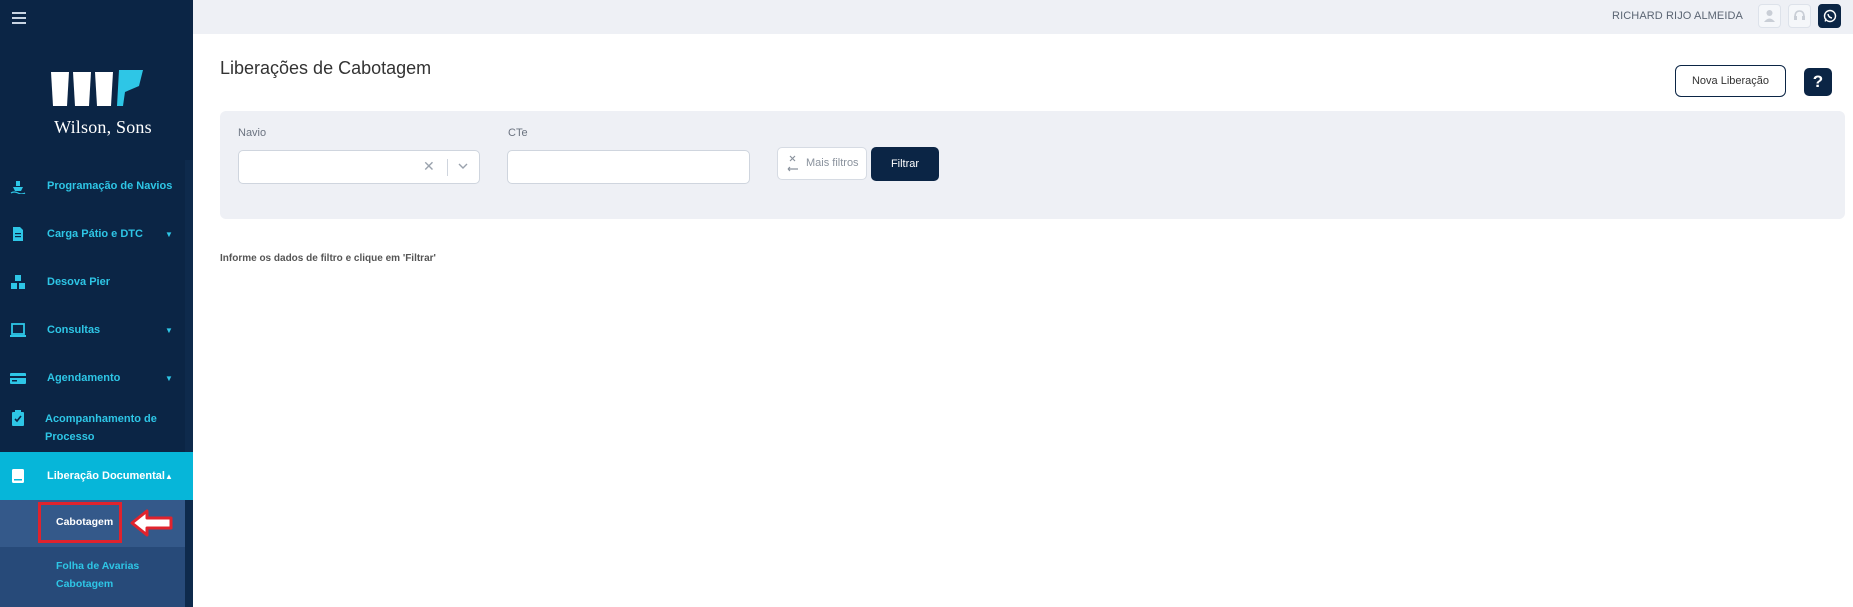 This screenshot has height=607, width=1853. What do you see at coordinates (101, 419) in the screenshot?
I see `sidebar-item-label: Acompanhamento de` at bounding box center [101, 419].